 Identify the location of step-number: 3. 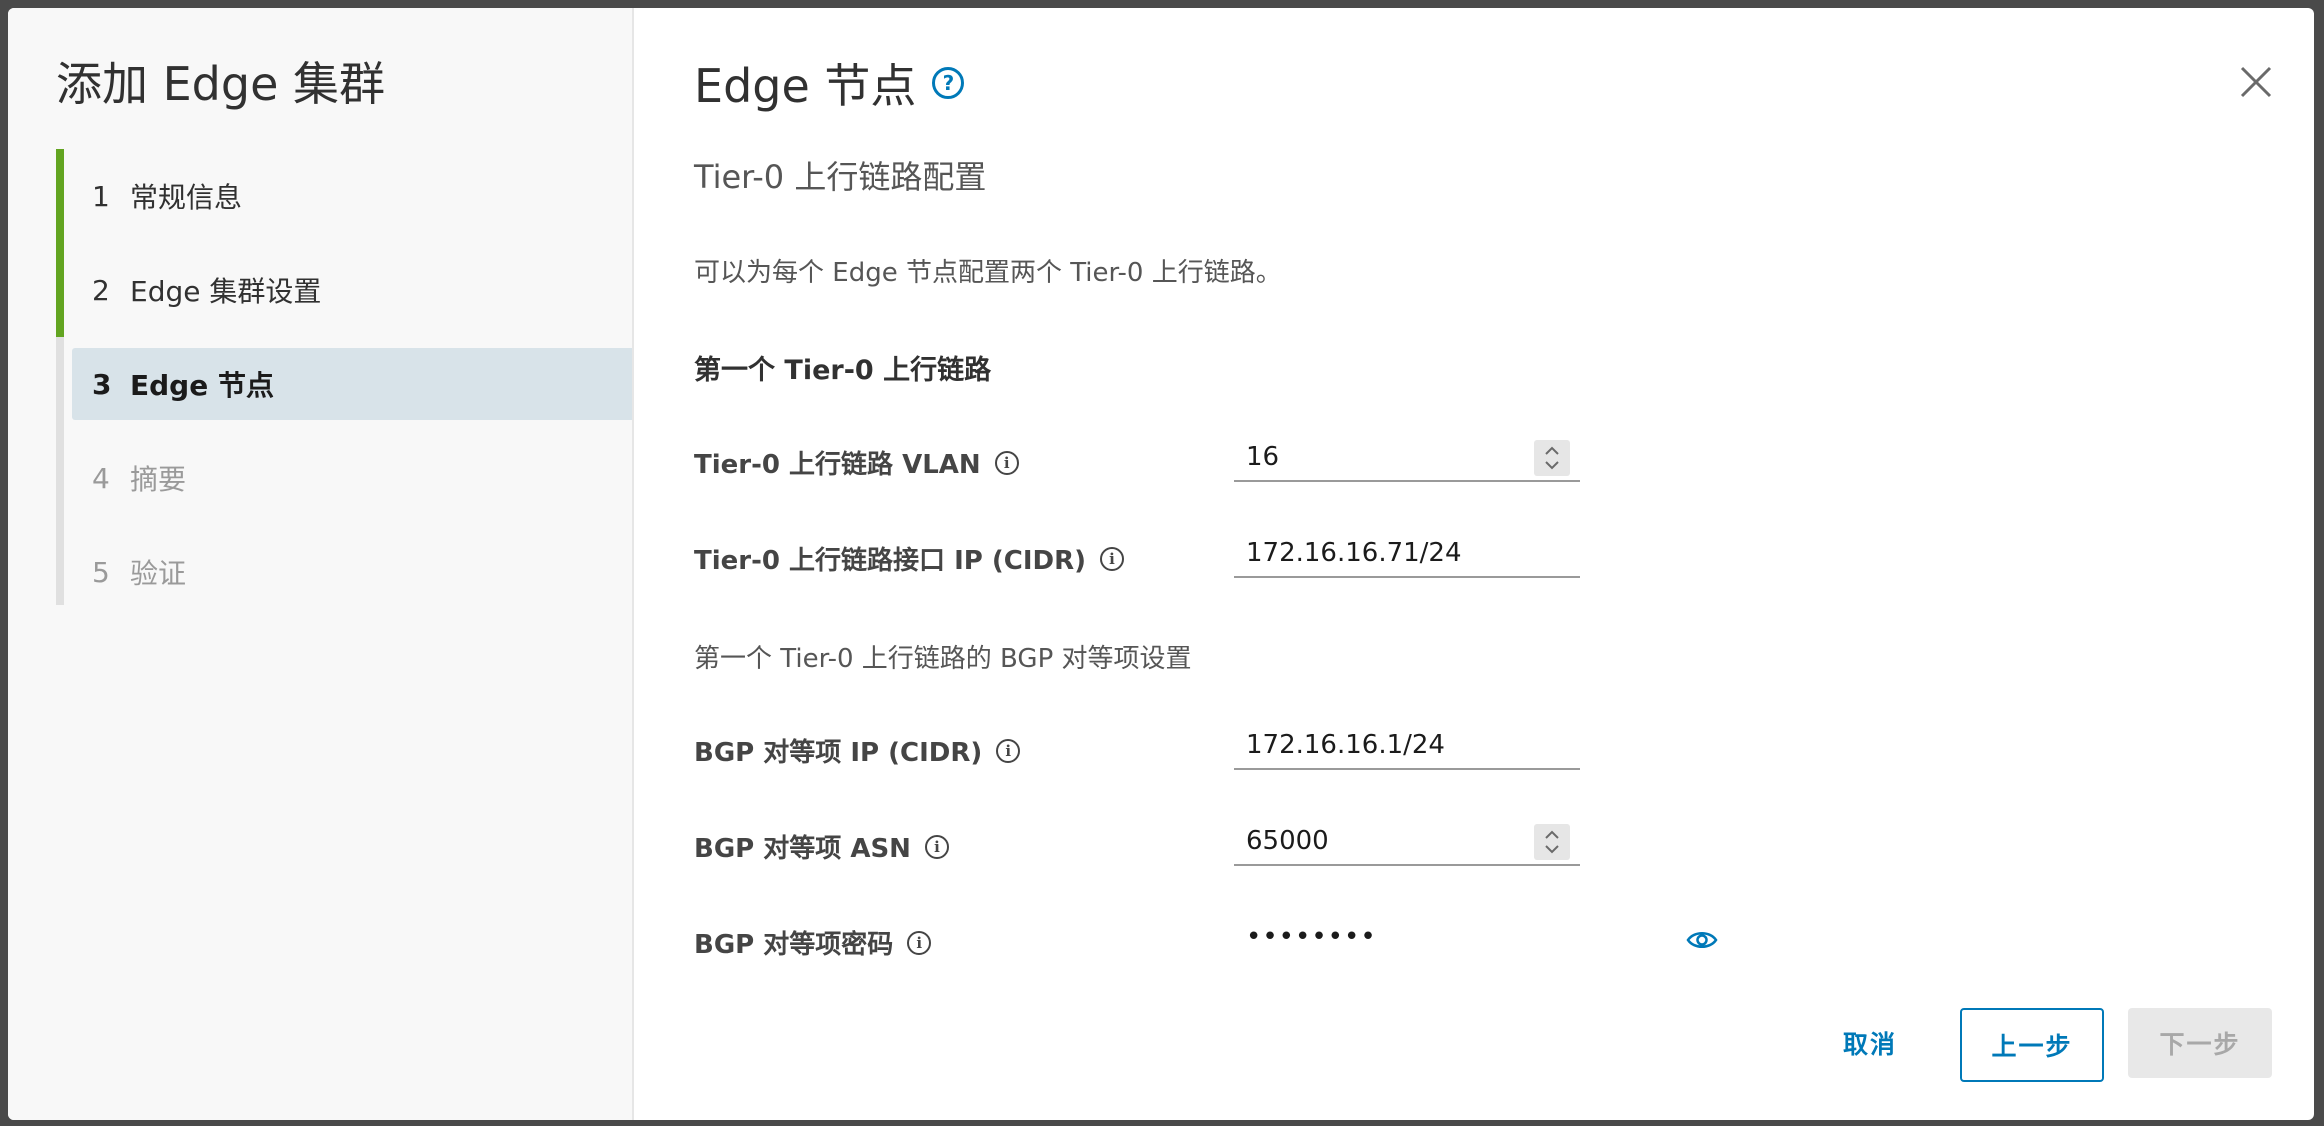
(102, 384).